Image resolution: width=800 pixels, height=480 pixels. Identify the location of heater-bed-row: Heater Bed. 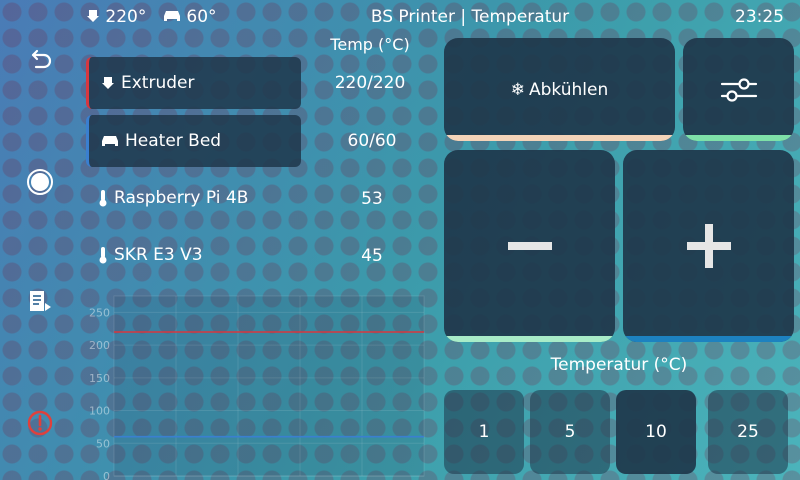
(193, 141).